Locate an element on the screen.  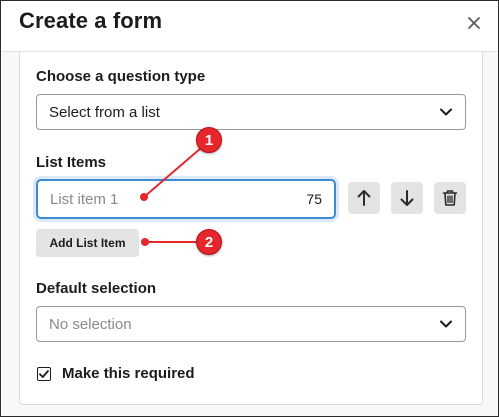
default-selection-label: Default selection is located at coordinates (96, 288).